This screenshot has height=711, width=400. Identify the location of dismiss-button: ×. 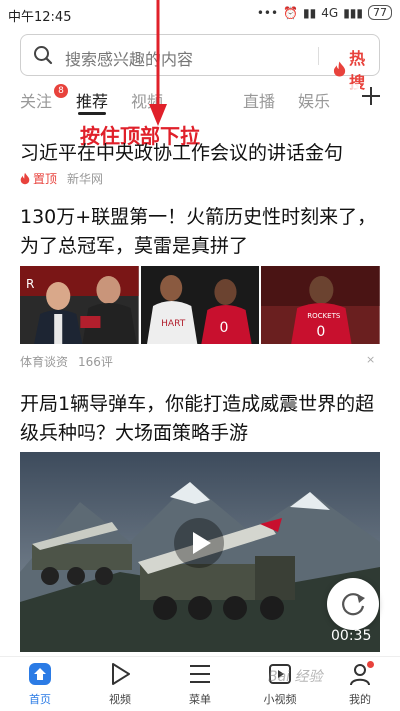
(370, 359).